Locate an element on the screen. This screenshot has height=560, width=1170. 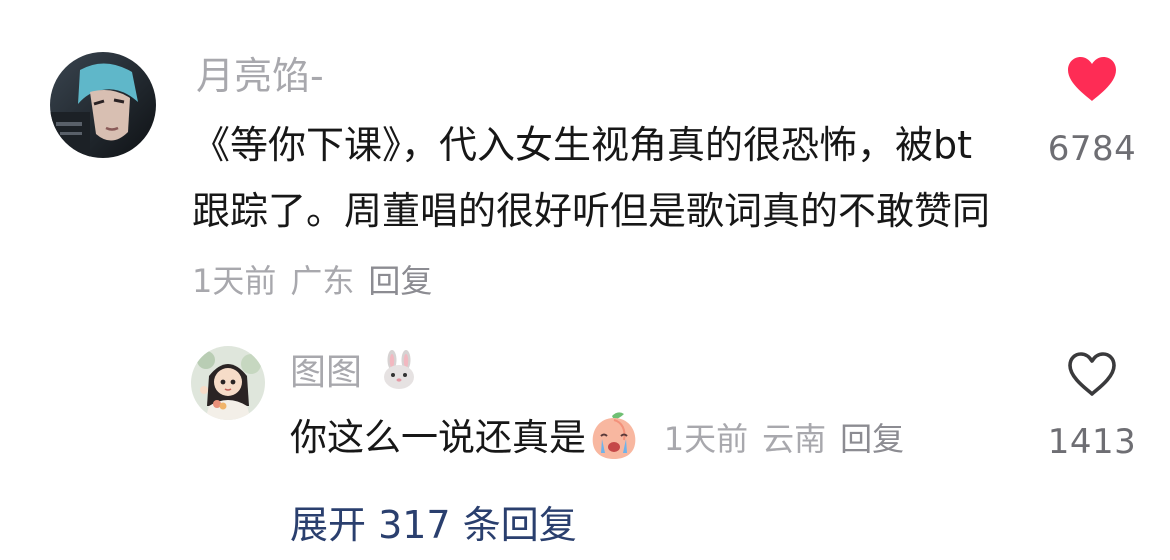
username-text: 图图 is located at coordinates (326, 372).